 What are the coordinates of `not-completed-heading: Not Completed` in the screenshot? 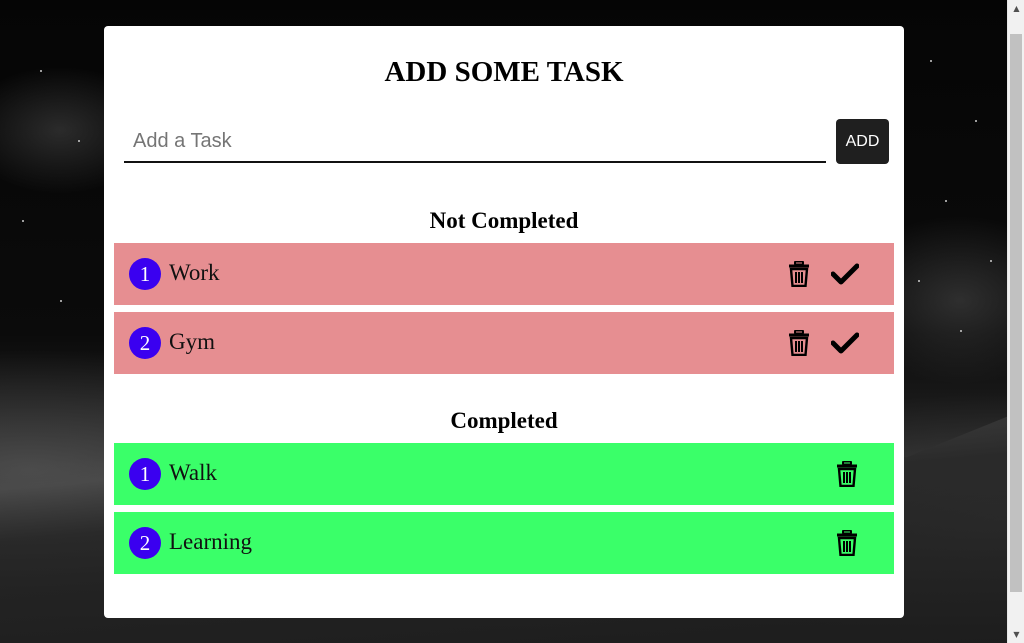 It's located at (504, 220).